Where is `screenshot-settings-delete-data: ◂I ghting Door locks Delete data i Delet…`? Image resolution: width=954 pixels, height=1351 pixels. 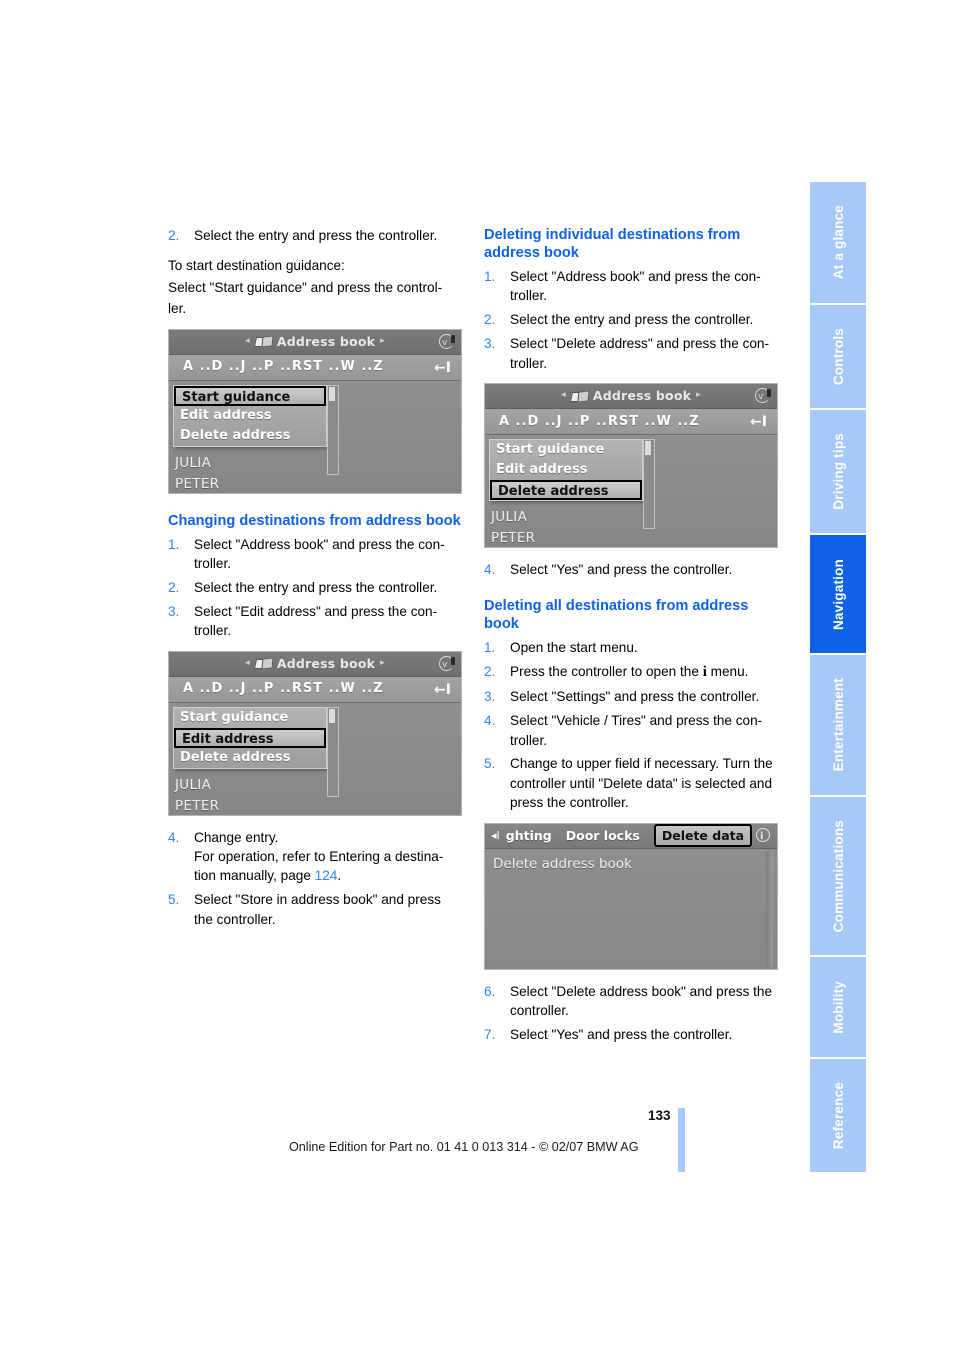 screenshot-settings-delete-data: ◂I ghting Door locks Delete data i Delet… is located at coordinates (631, 896).